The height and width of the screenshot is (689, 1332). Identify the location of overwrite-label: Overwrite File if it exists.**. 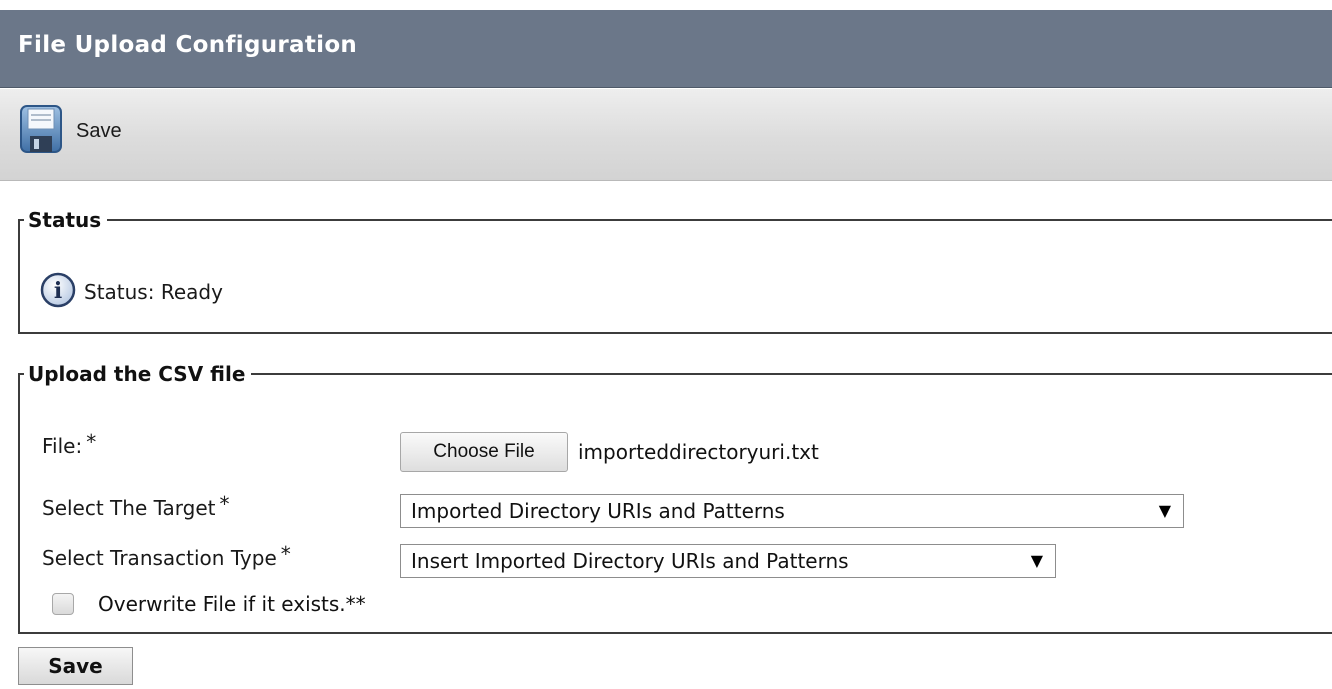
(232, 604).